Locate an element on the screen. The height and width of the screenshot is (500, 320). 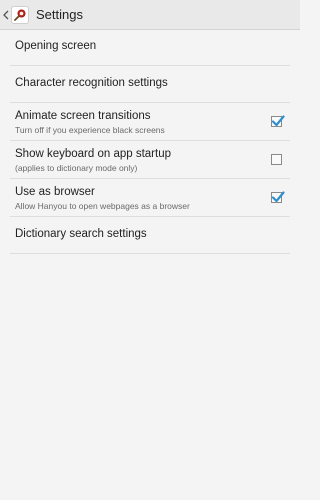
setting-label: Dictionary search settings is located at coordinates (81, 234).